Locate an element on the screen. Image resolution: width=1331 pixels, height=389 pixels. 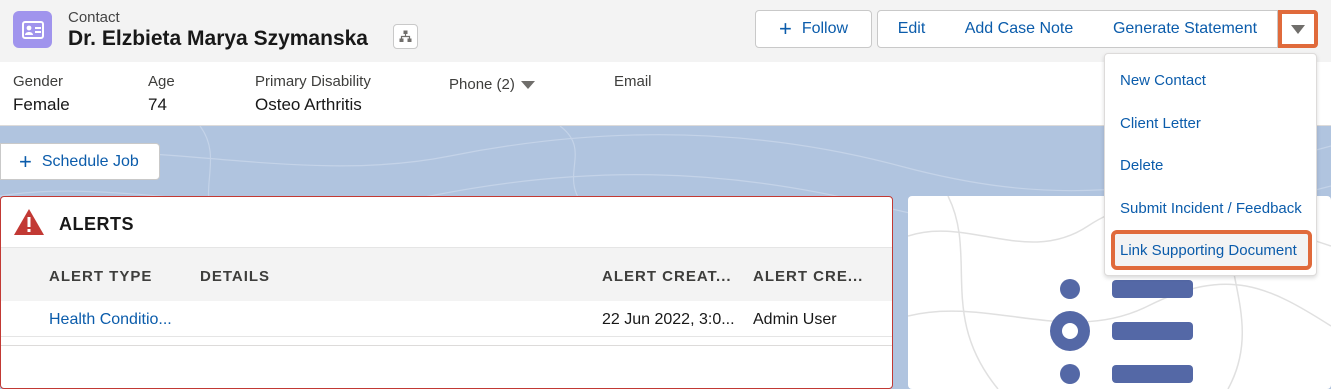
field-primary-disability: Primary Disability Osteo Arthritis is located at coordinates (313, 94).